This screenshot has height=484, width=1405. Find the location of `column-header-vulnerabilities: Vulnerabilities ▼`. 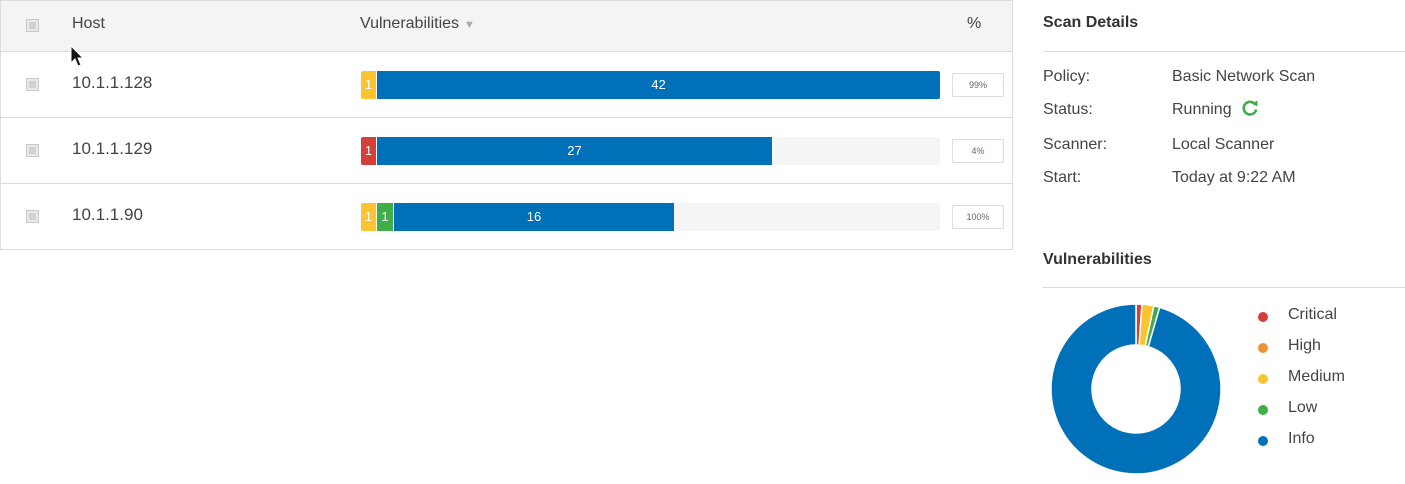

column-header-vulnerabilities: Vulnerabilities ▼ is located at coordinates (417, 24).